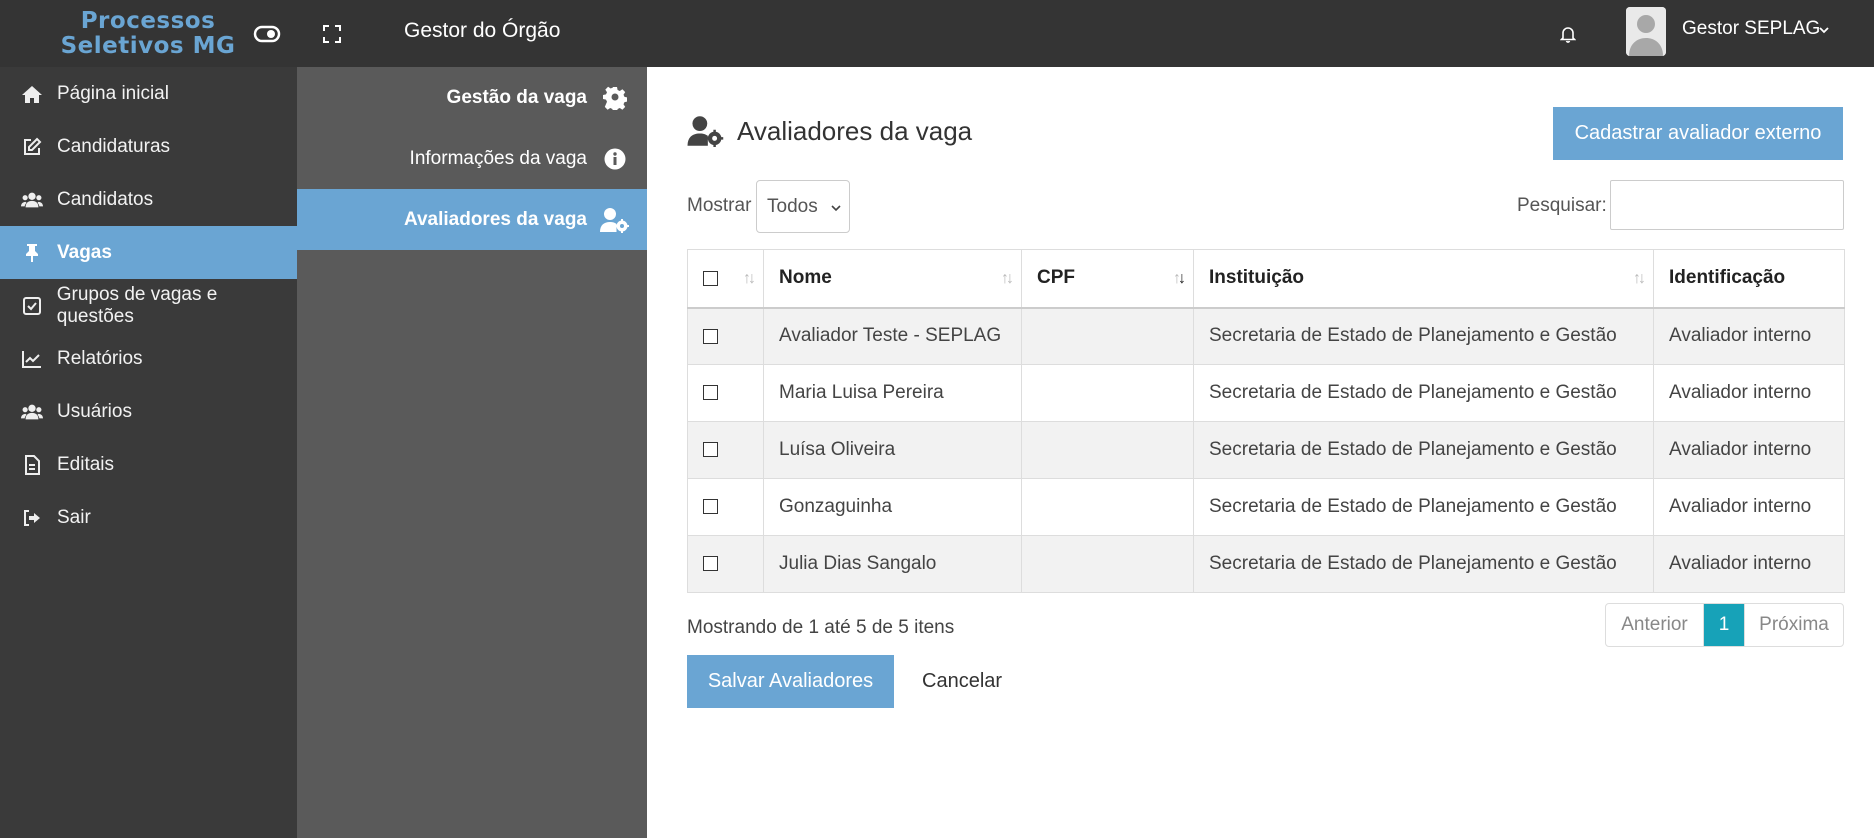 The width and height of the screenshot is (1874, 838). What do you see at coordinates (962, 681) in the screenshot?
I see `cancel-button: Cancelar` at bounding box center [962, 681].